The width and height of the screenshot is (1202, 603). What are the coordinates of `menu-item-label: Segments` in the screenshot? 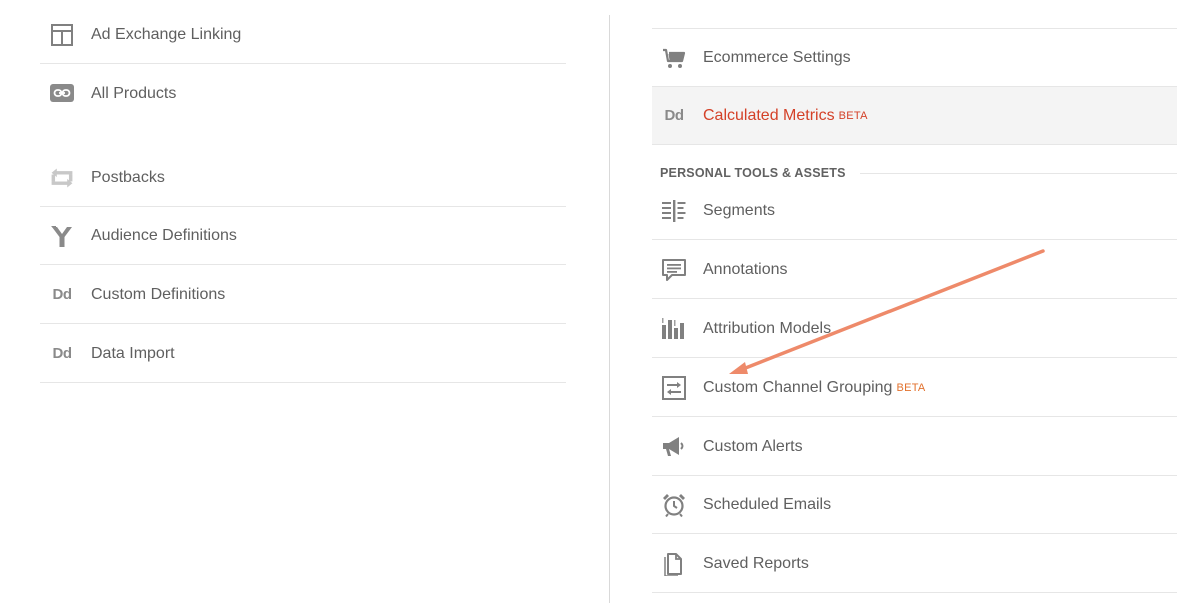 It's located at (739, 210).